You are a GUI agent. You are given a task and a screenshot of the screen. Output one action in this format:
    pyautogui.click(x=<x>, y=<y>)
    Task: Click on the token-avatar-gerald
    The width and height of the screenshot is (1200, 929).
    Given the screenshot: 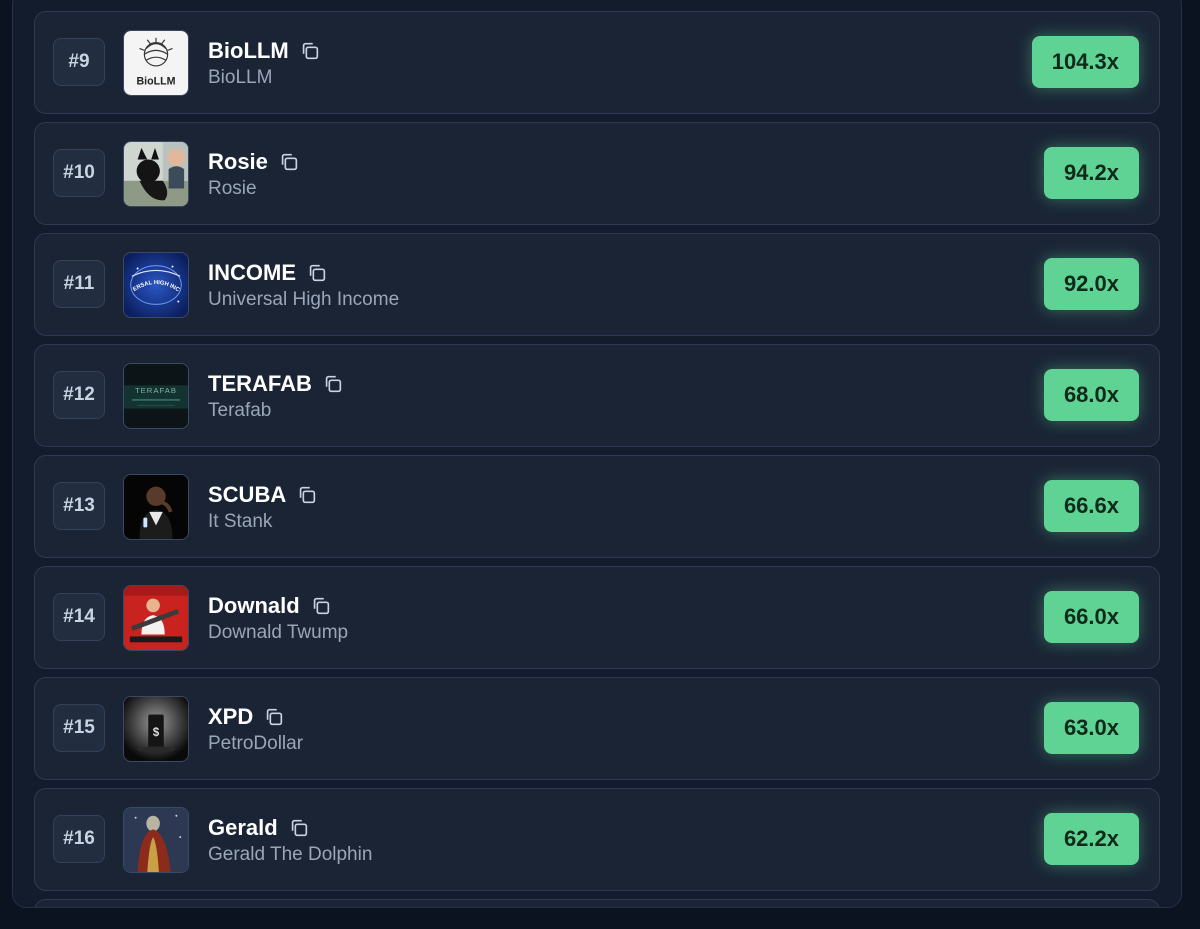 What is the action you would take?
    pyautogui.click(x=156, y=840)
    